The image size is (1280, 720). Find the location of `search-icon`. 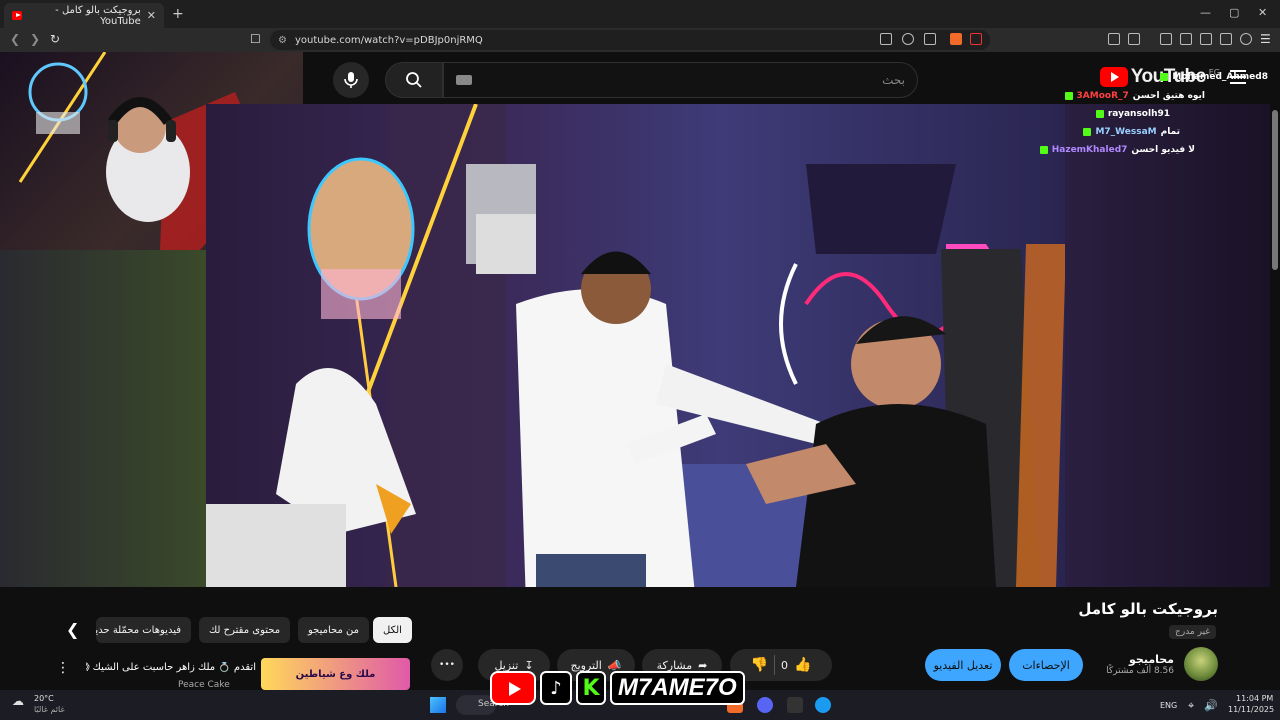

search-icon is located at coordinates (414, 80).